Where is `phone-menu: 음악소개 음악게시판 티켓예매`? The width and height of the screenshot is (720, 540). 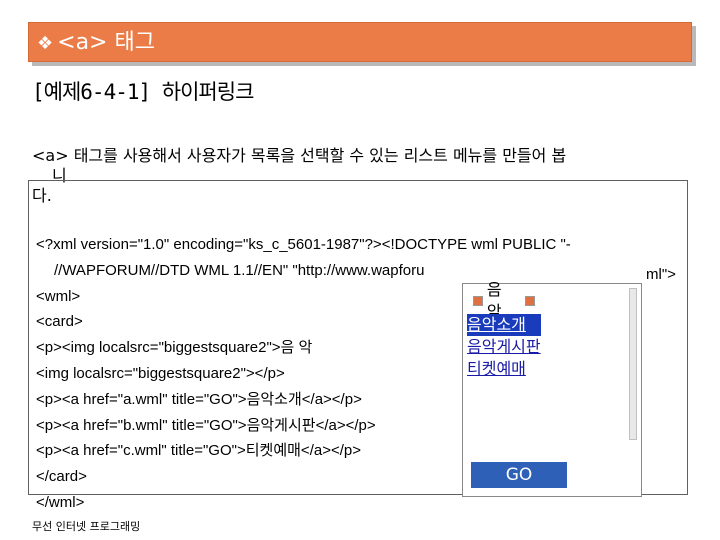 phone-menu: 음악소개 음악게시판 티켓예매 is located at coordinates (504, 347).